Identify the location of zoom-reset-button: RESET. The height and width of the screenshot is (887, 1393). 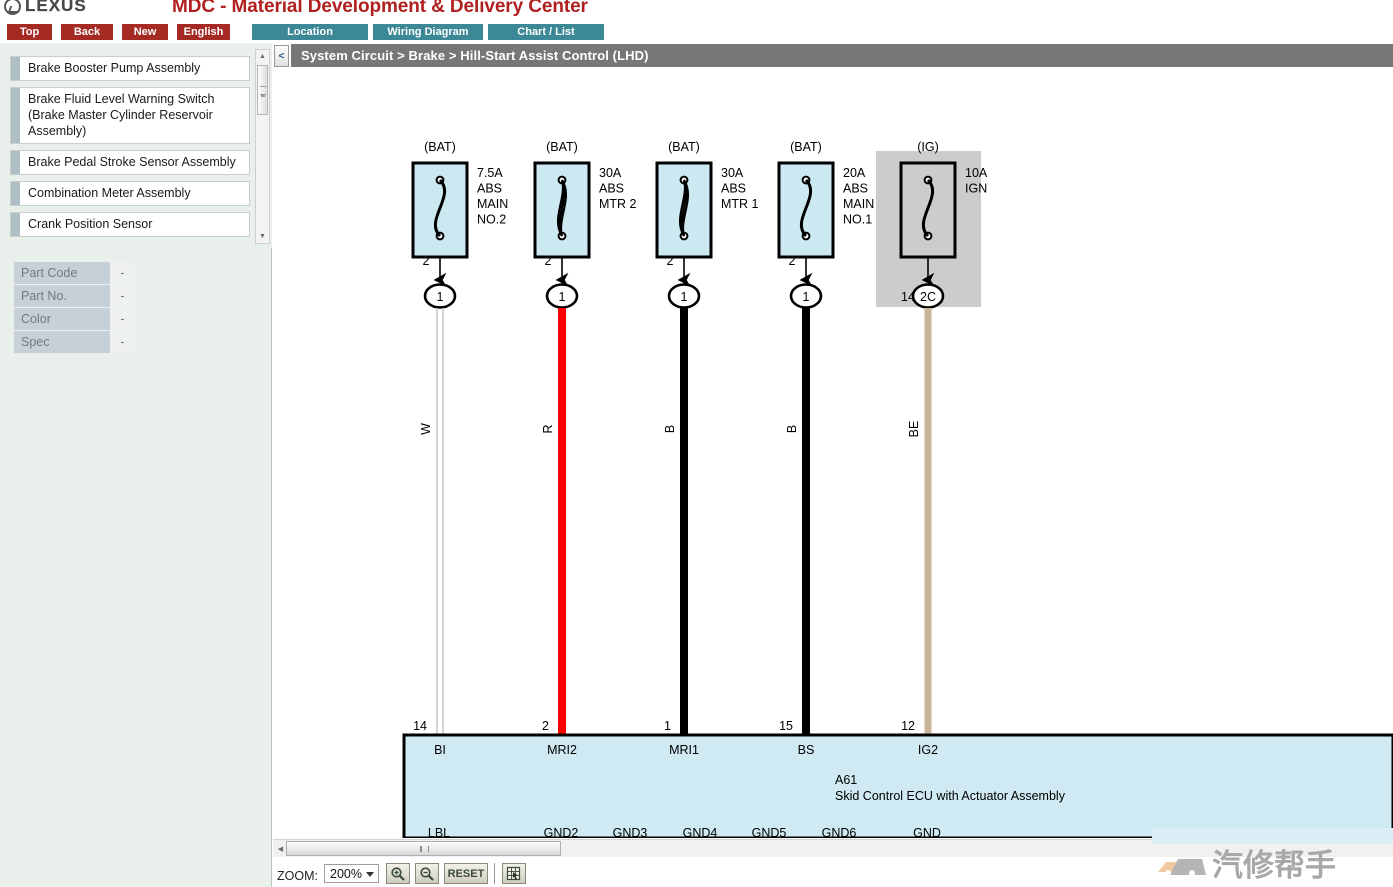
(466, 873).